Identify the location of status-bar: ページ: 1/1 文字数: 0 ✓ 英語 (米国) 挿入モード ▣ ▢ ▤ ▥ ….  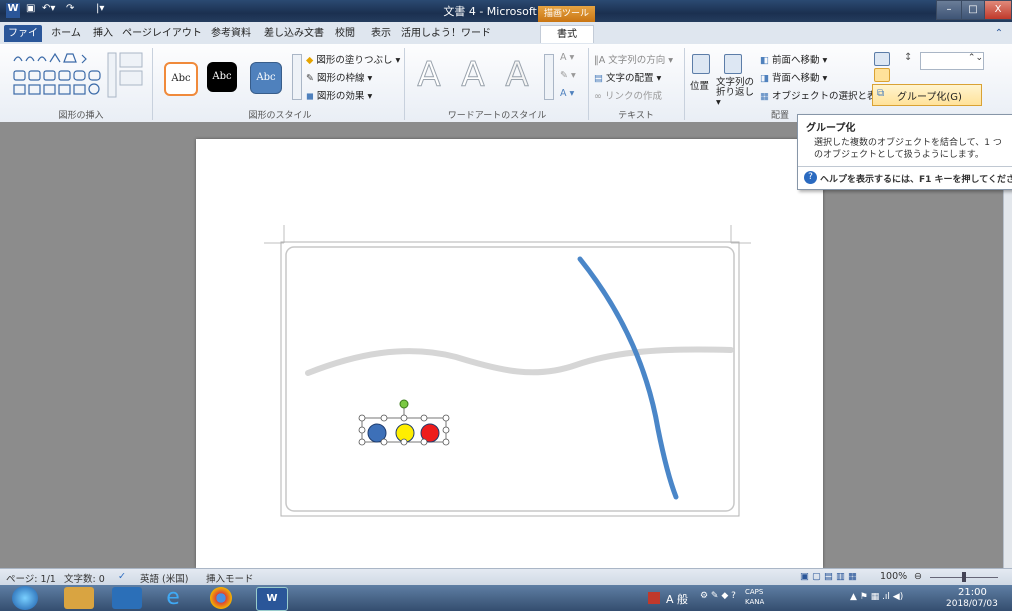
(506, 577).